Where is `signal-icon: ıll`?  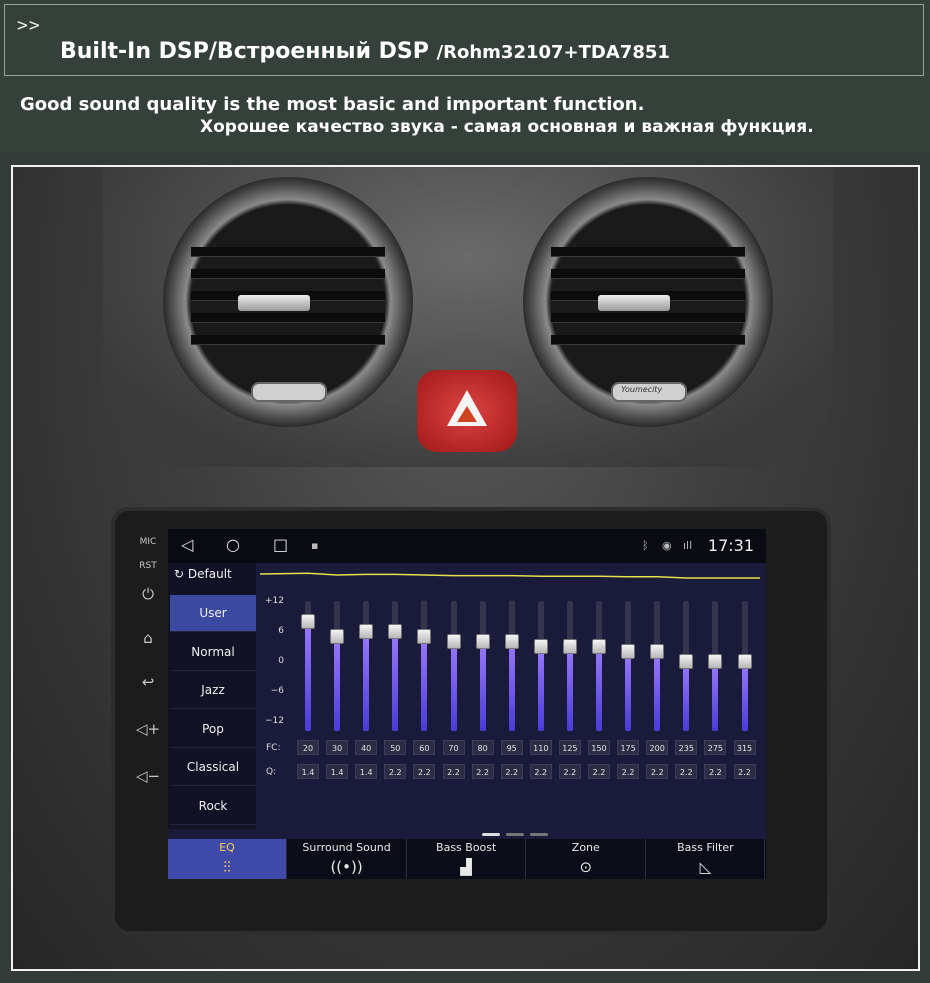
signal-icon: ıll is located at coordinates (688, 545).